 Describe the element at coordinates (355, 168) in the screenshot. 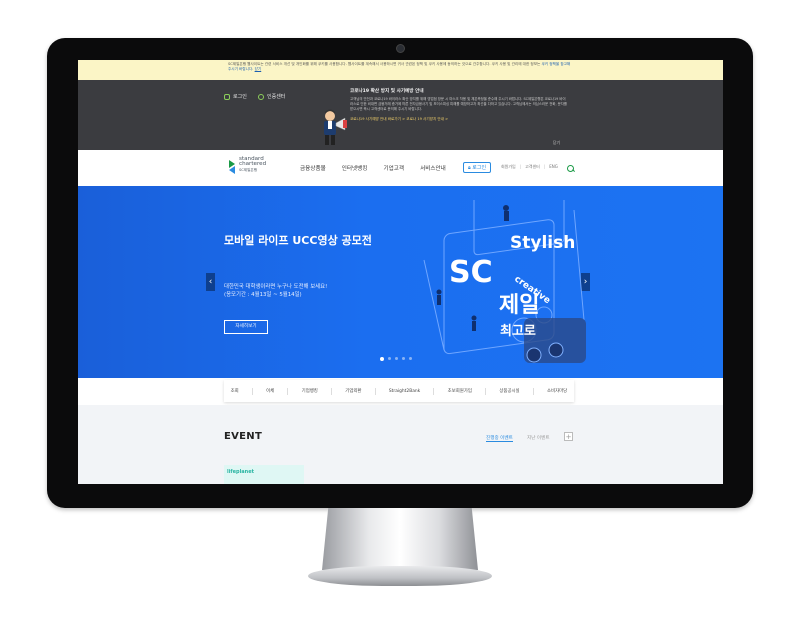

I see `nav-item-internet-banking: 인터넷뱅킹` at that location.